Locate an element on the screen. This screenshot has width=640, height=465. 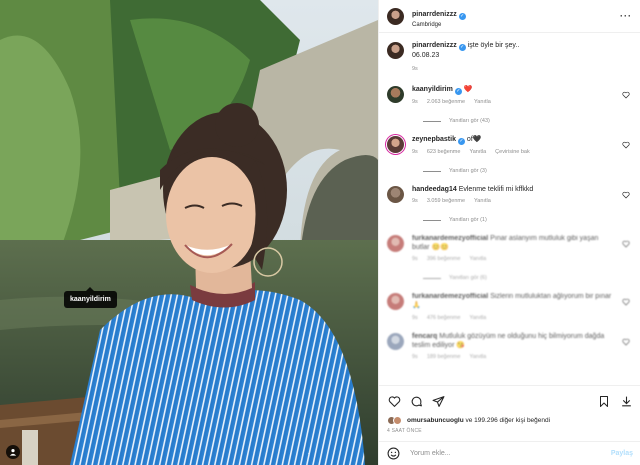
post-header: pinarrdenizzz ✓ Cambridge ··· is located at coordinates (509, 16).